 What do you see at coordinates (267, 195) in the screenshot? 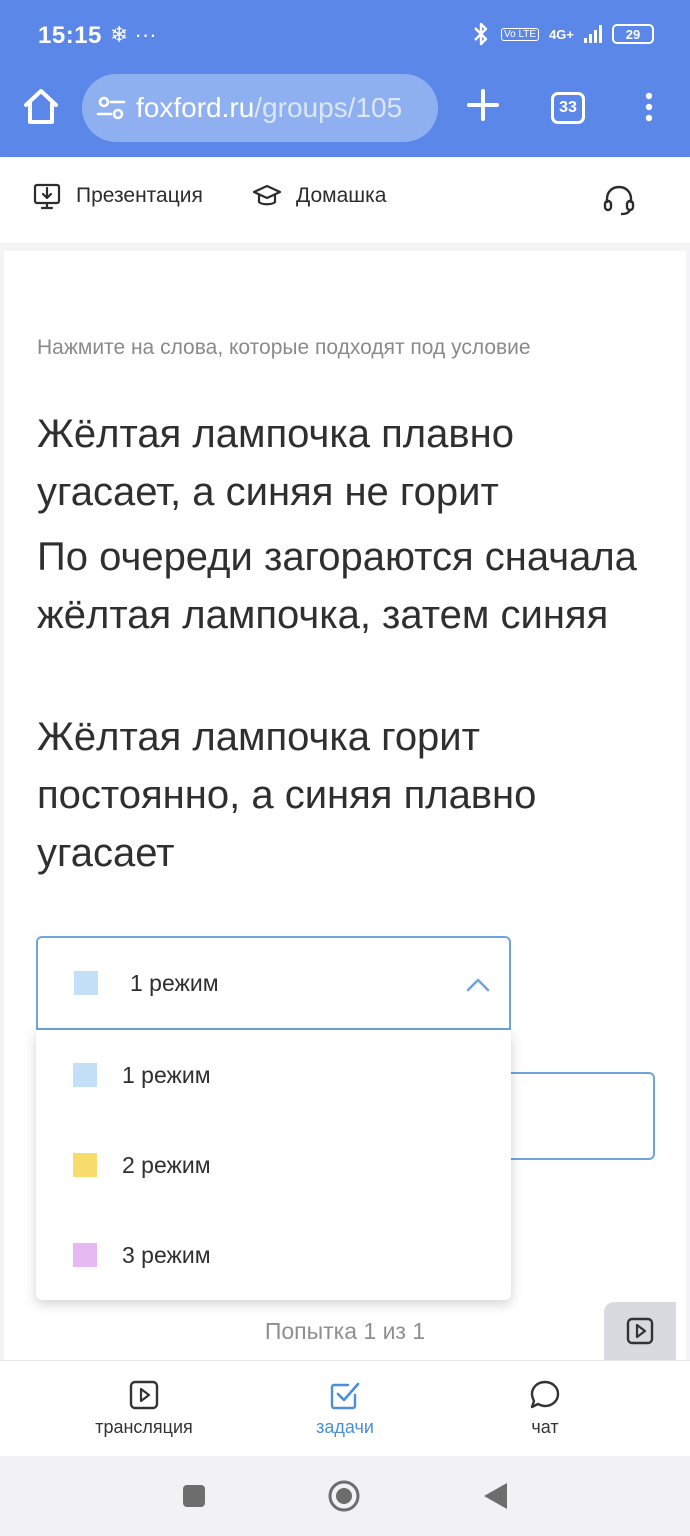
I see `graduation-cap-icon` at bounding box center [267, 195].